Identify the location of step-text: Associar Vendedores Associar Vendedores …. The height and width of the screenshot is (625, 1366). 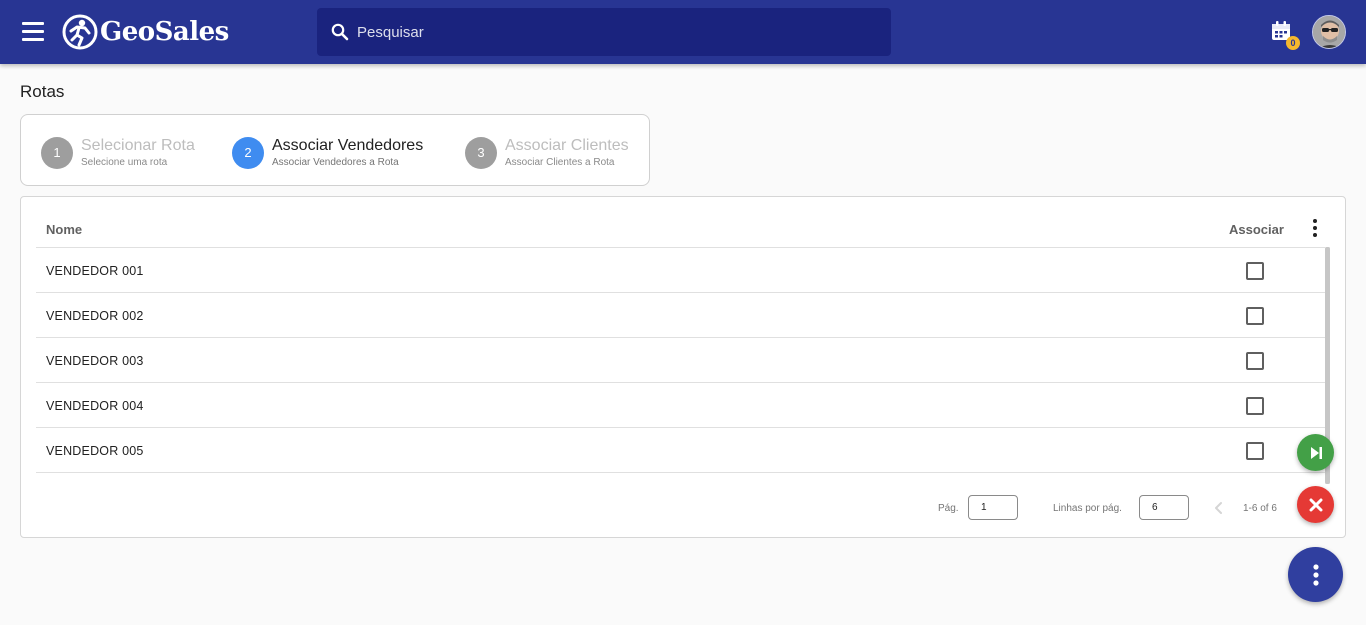
(347, 153).